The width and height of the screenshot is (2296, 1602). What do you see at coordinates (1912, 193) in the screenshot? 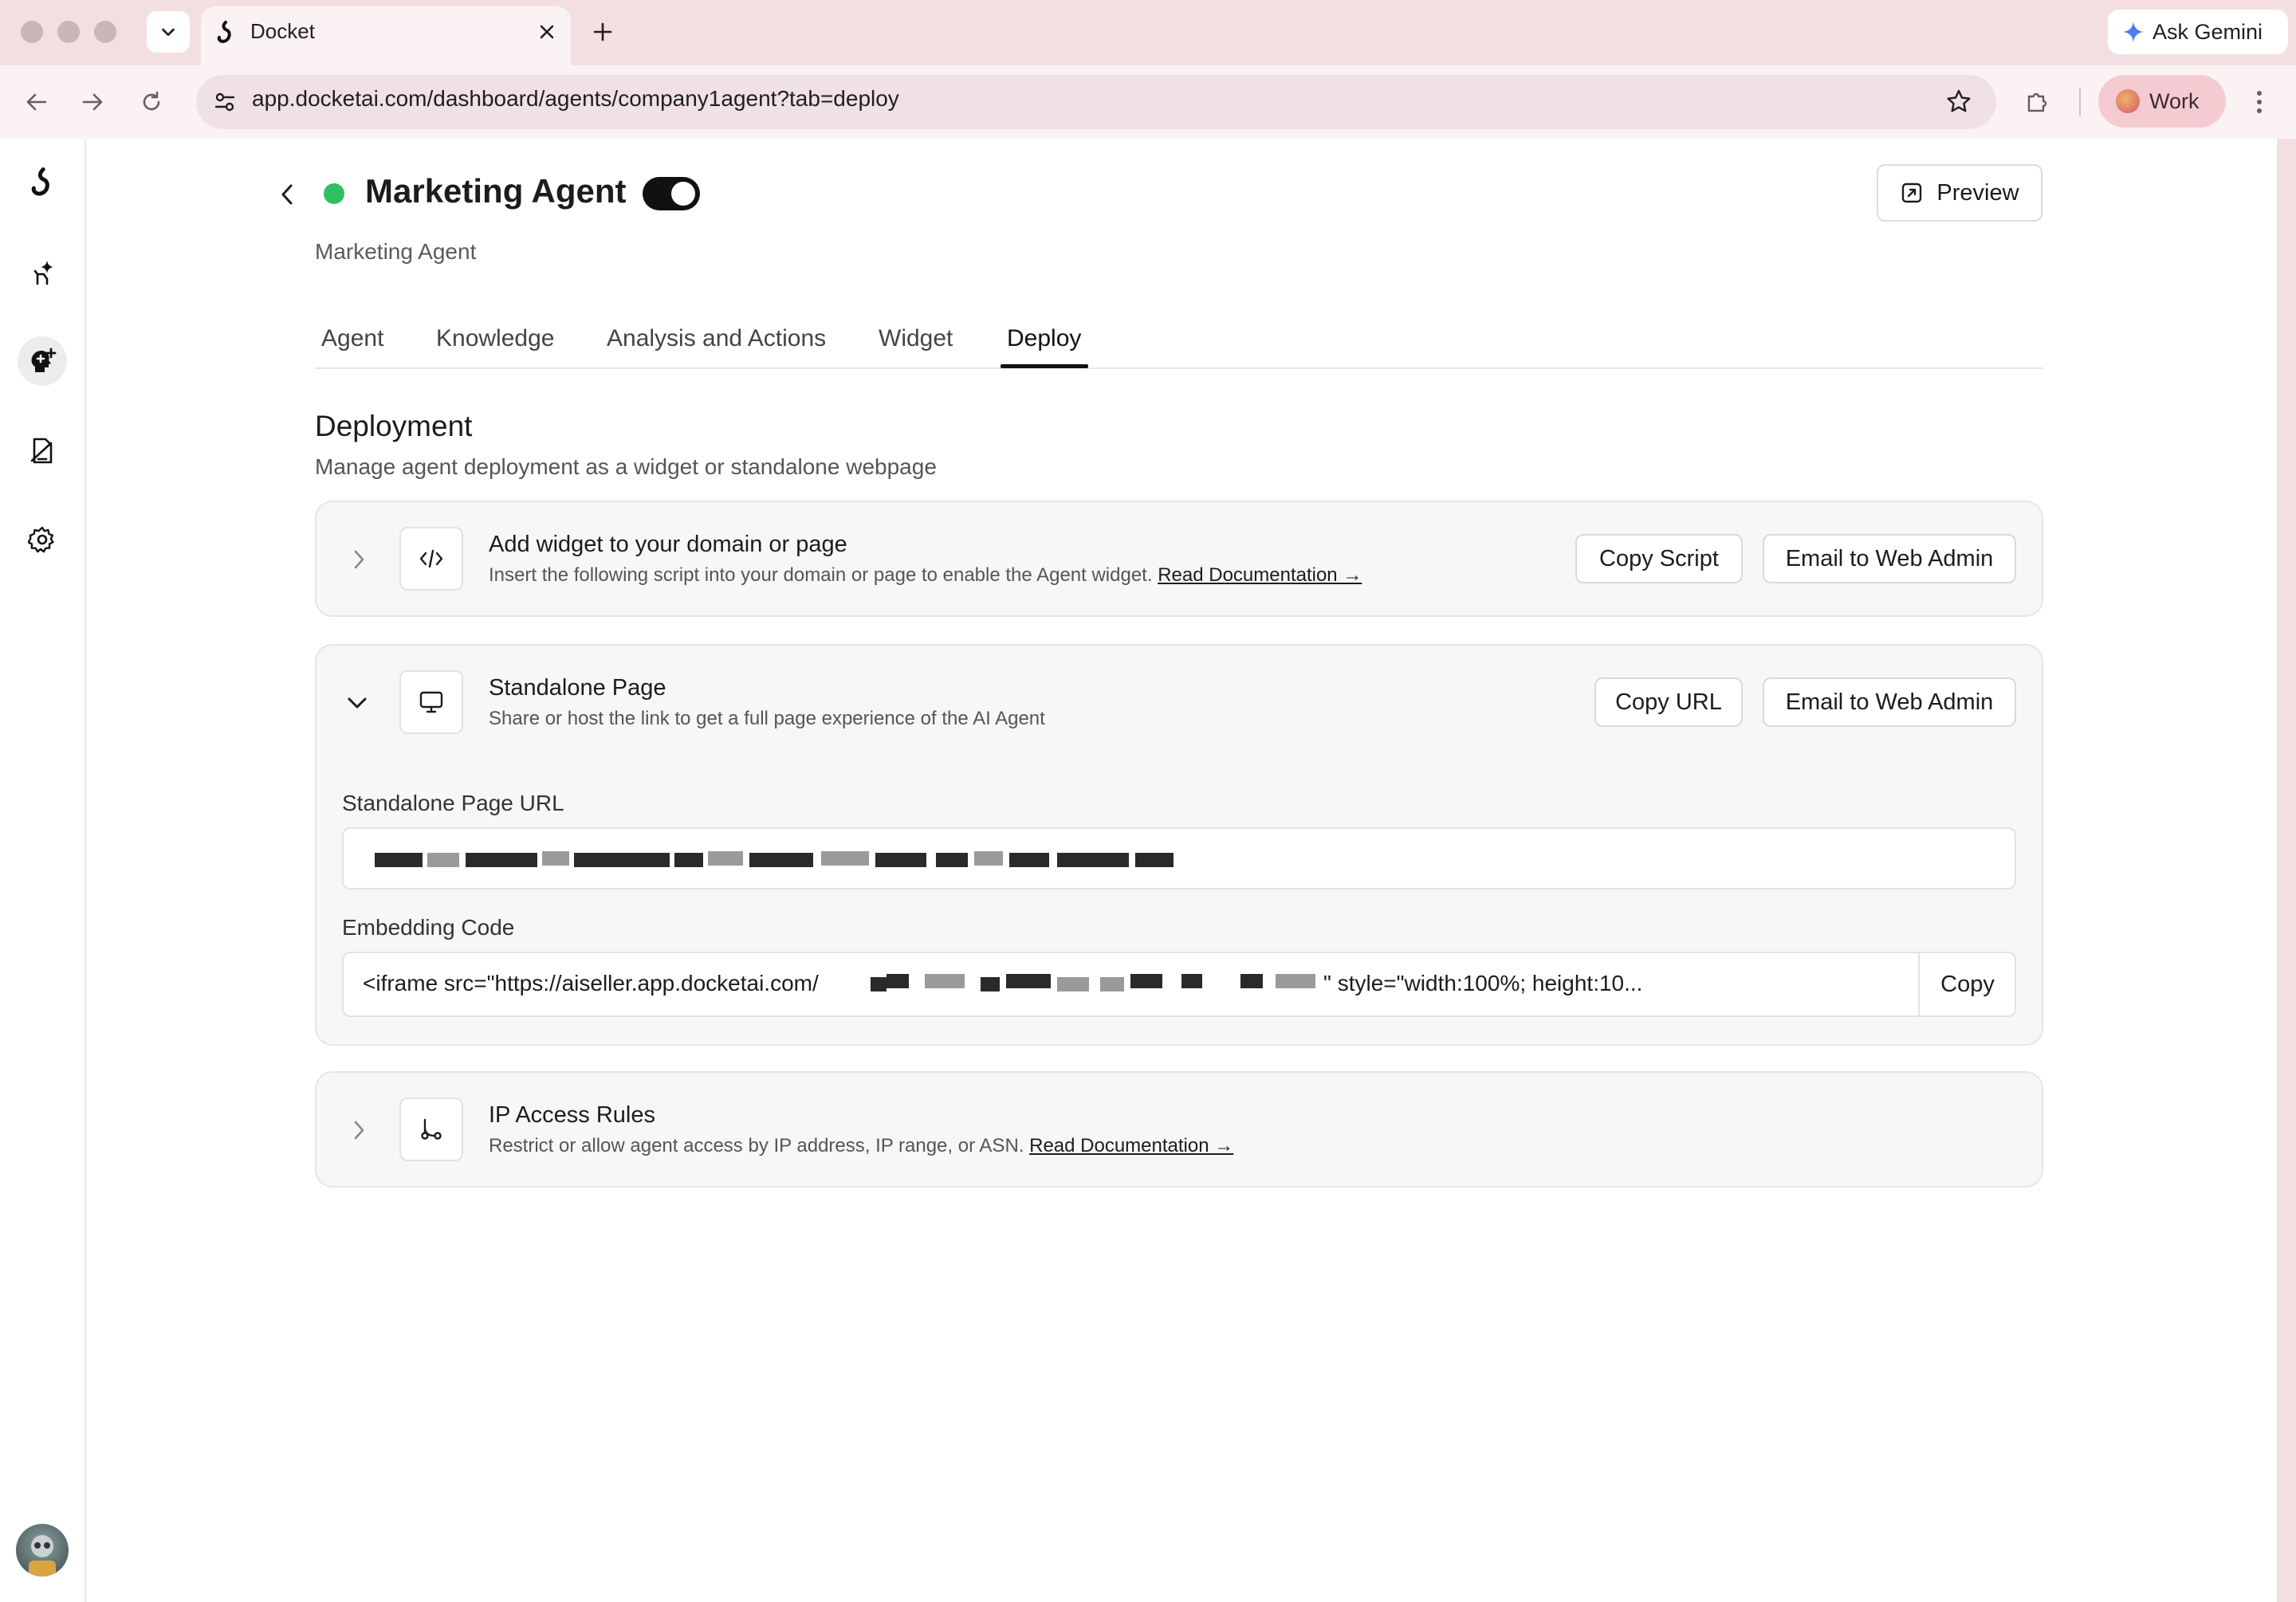
I see `external-preview-icon` at bounding box center [1912, 193].